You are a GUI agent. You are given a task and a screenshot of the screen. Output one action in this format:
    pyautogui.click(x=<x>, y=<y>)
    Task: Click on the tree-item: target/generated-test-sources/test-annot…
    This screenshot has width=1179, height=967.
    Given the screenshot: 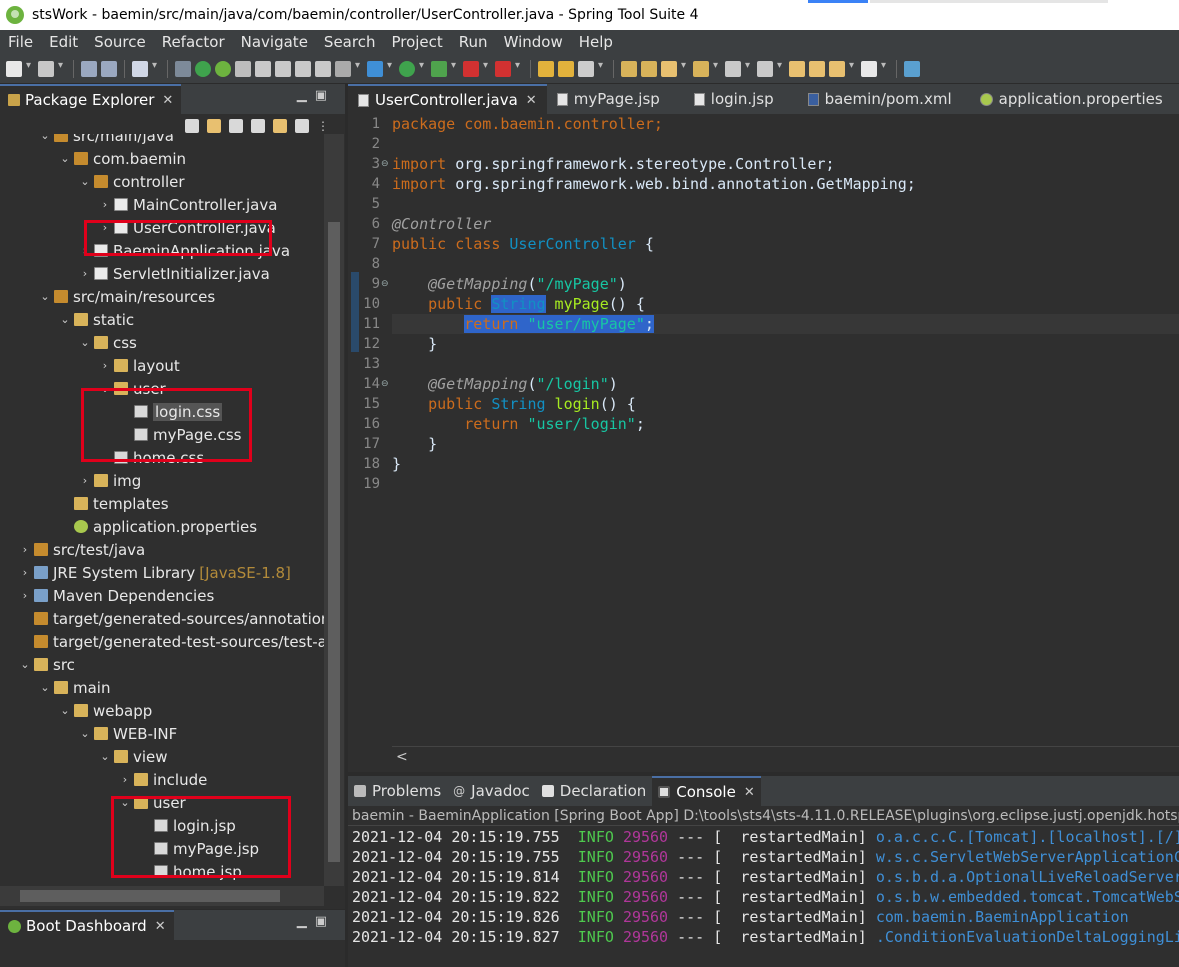 What is the action you would take?
    pyautogui.click(x=171, y=641)
    